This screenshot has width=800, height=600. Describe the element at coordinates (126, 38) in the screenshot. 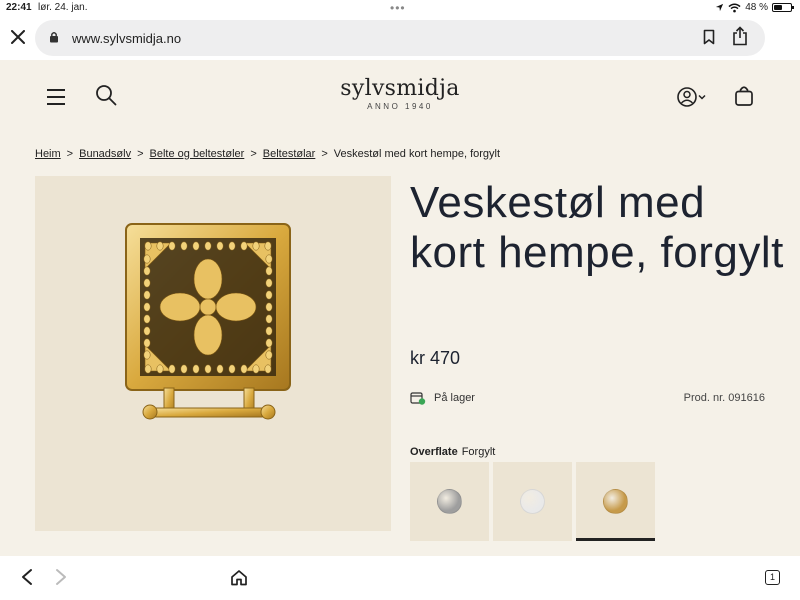

I see `url-text: www.sylvsmidja.no` at that location.